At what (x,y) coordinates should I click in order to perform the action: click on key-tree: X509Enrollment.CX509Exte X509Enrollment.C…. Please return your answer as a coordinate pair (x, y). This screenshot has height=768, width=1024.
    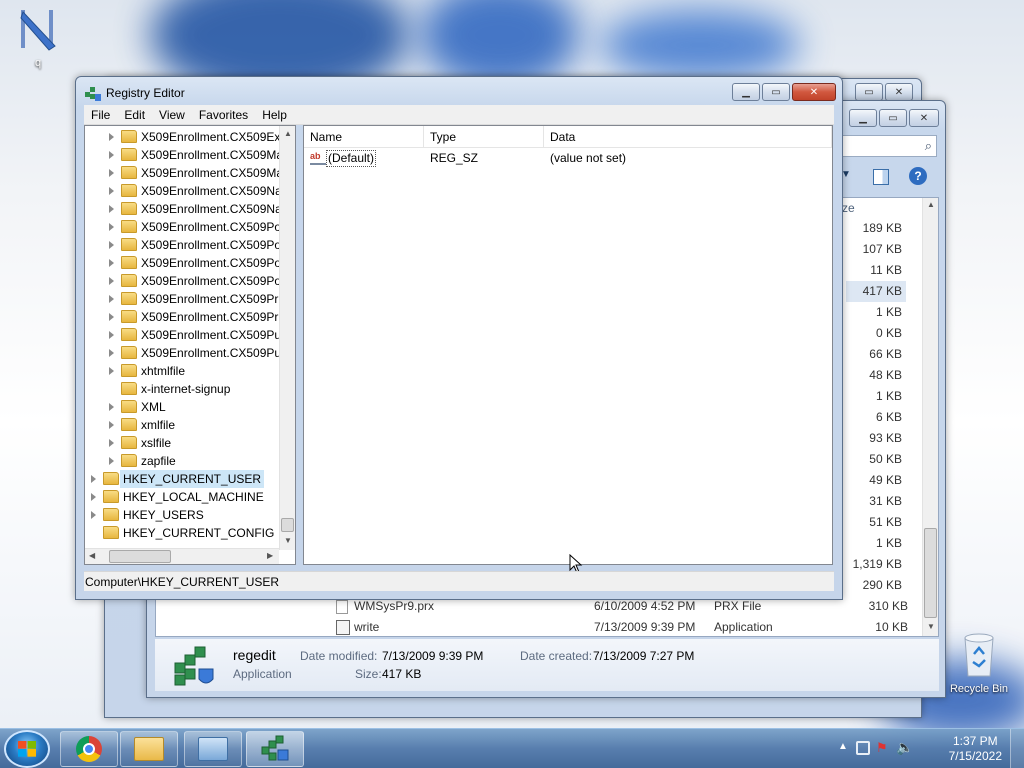
    Looking at the image, I should click on (190, 345).